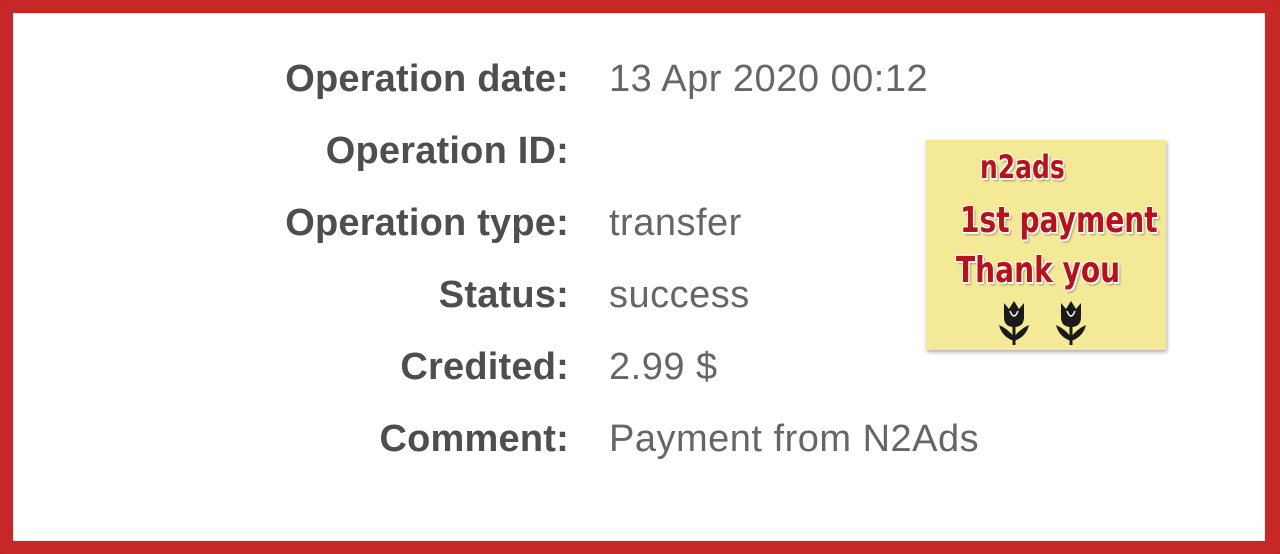 The width and height of the screenshot is (1280, 554). I want to click on operation-date-label: Operation date:, so click(427, 79).